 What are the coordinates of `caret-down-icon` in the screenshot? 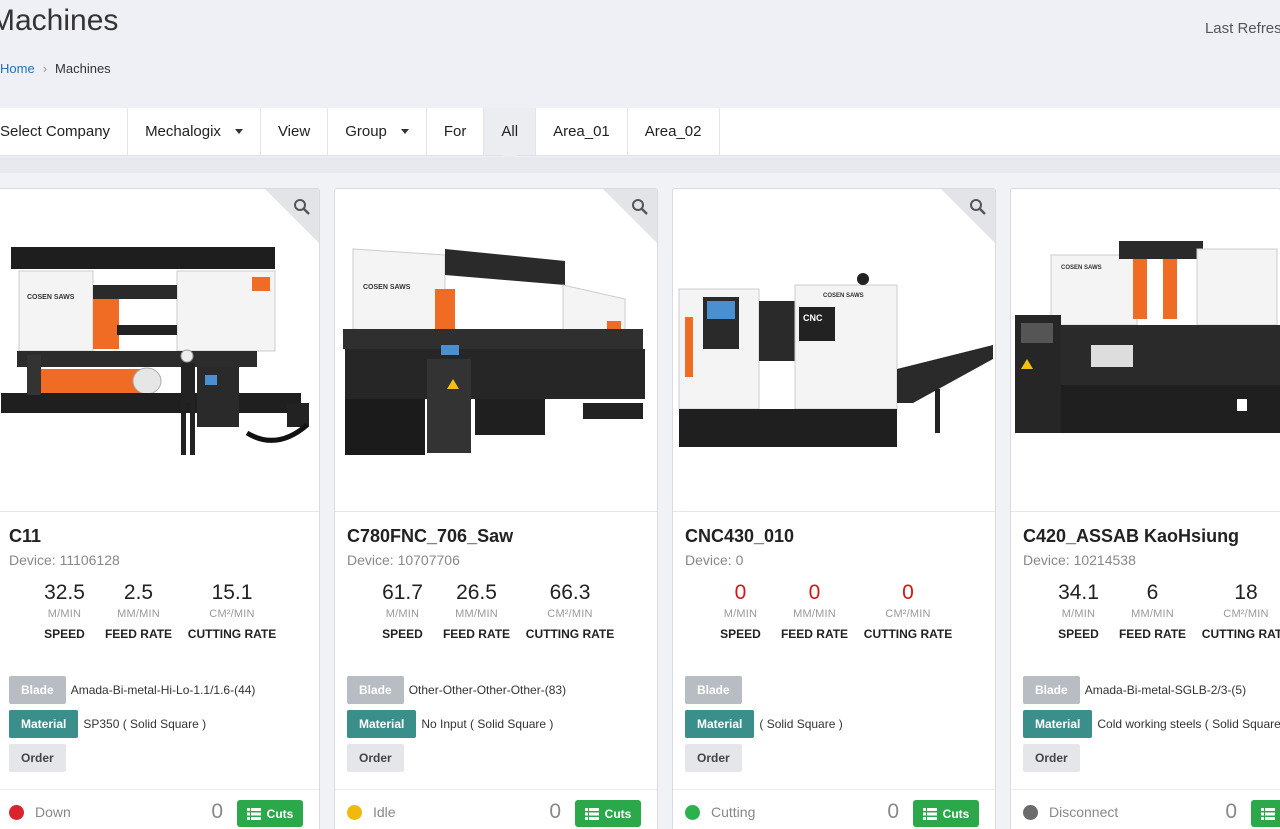 It's located at (404, 131).